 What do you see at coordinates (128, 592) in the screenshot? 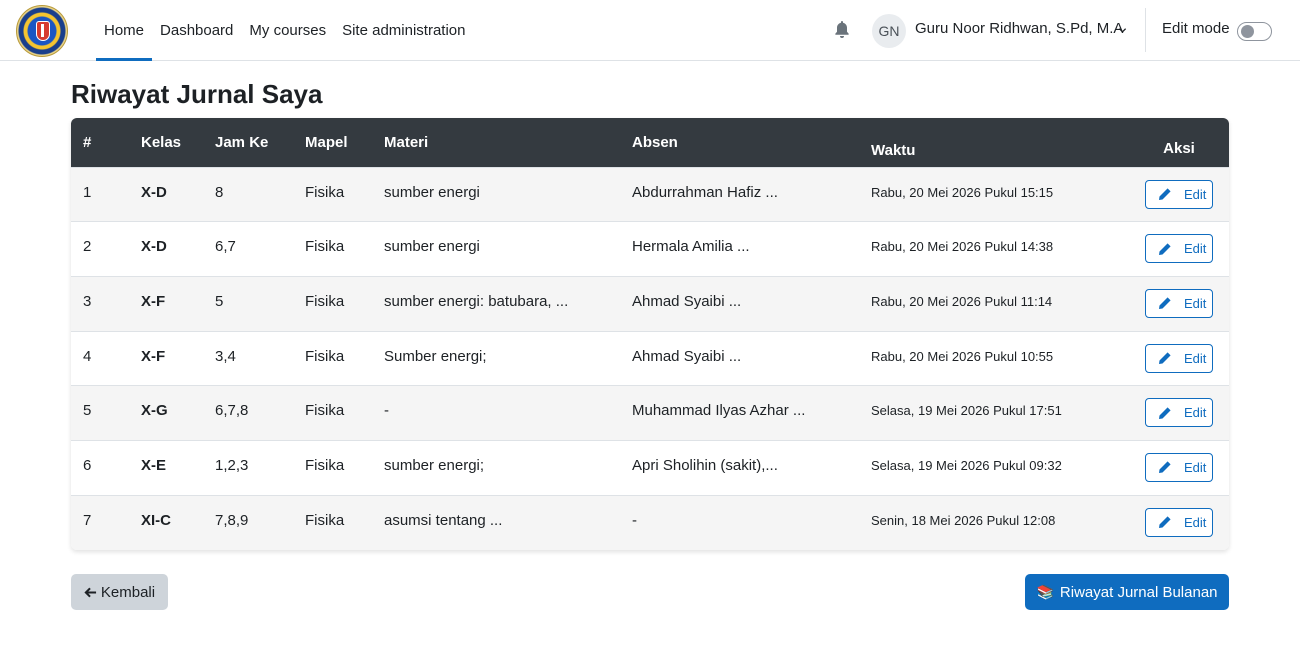
I see `back-button-label: Kembali` at bounding box center [128, 592].